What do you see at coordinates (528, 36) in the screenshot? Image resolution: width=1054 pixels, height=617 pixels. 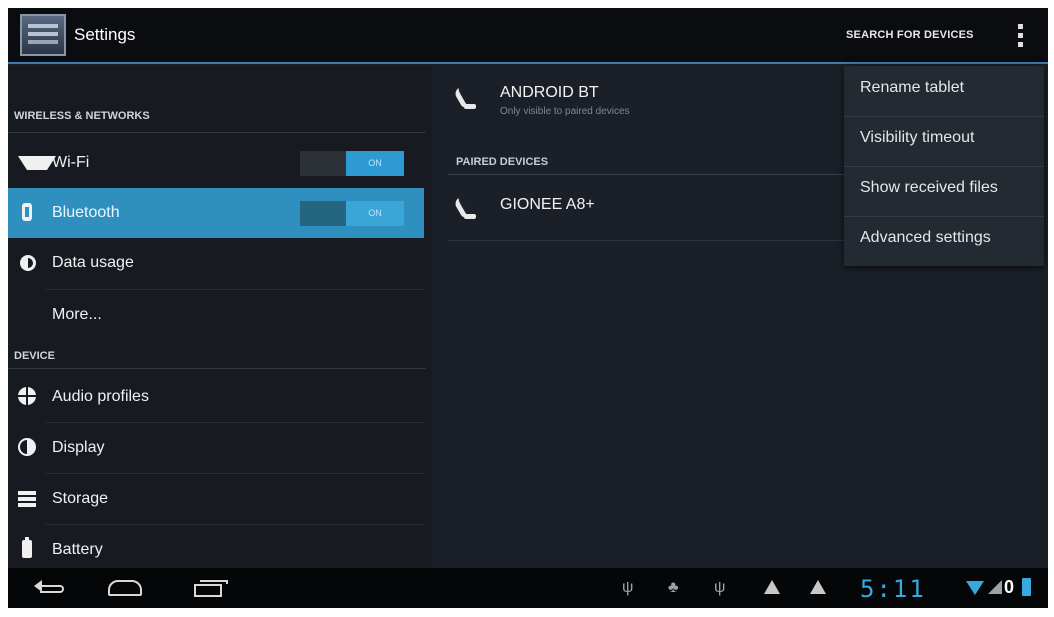 I see `action-bar: Settings SEARCH FOR DEVICES` at bounding box center [528, 36].